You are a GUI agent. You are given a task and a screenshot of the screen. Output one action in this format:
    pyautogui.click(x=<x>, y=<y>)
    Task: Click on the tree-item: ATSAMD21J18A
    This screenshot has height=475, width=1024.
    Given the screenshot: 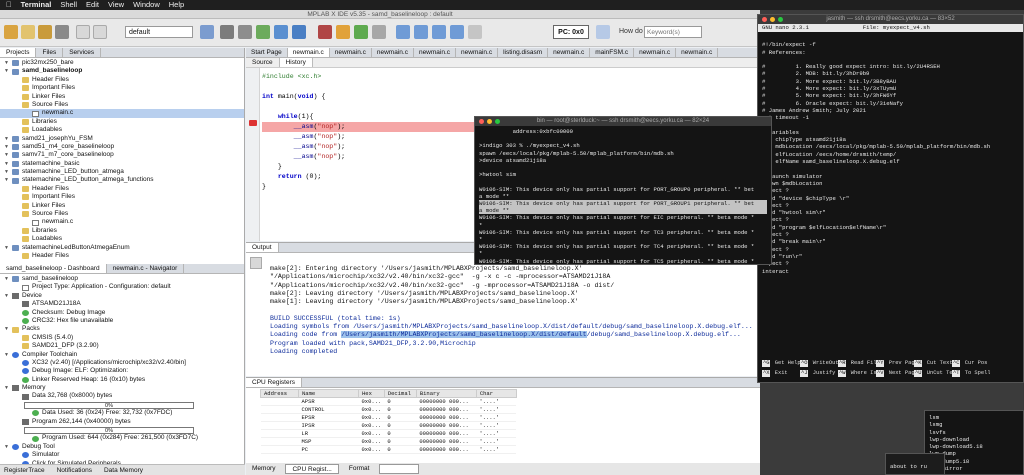 What is the action you would take?
    pyautogui.click(x=122, y=304)
    